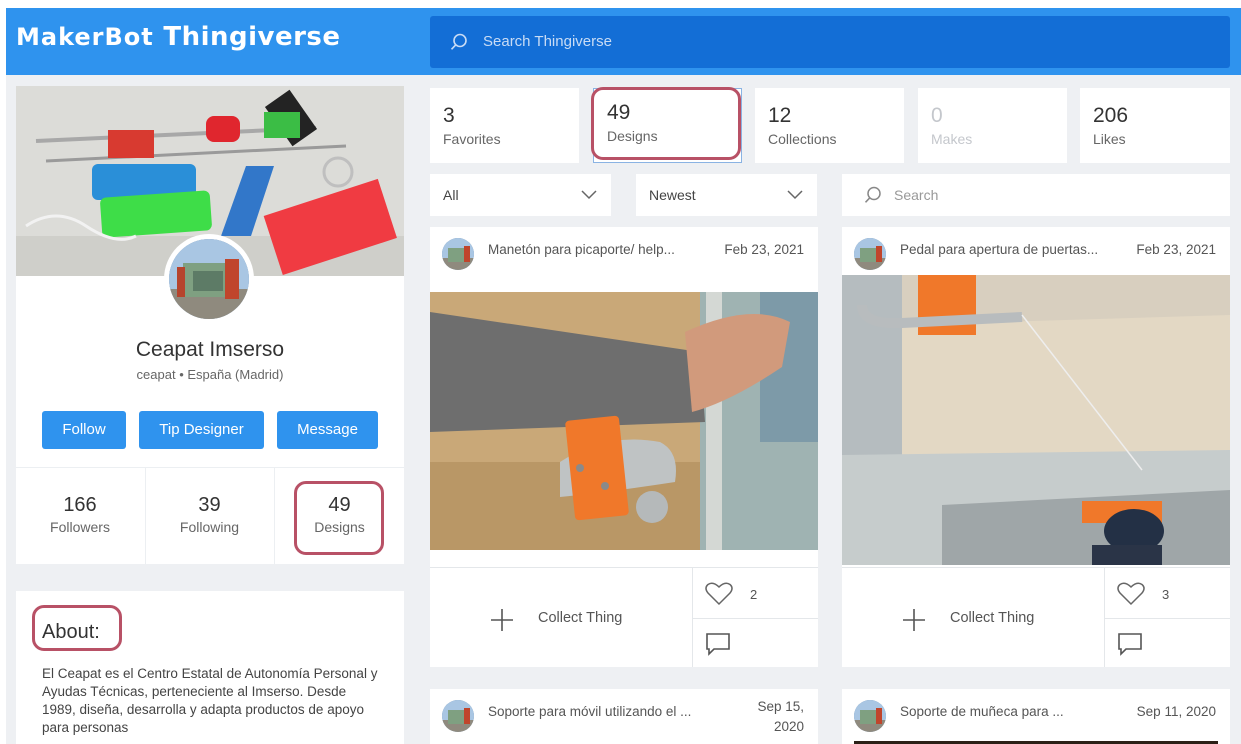 The image size is (1241, 744). Describe the element at coordinates (788, 726) in the screenshot. I see `thing-date-line: 2020` at that location.